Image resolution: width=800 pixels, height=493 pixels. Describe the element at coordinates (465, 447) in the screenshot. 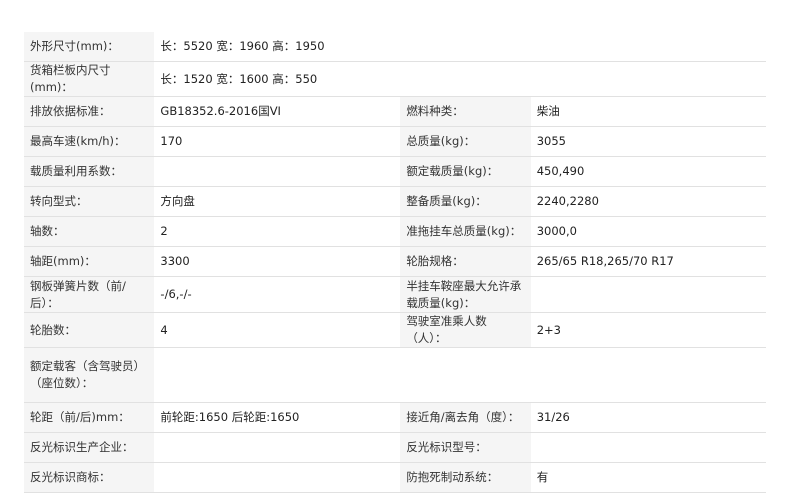

I see `spec-label: 反光标识型号：` at that location.